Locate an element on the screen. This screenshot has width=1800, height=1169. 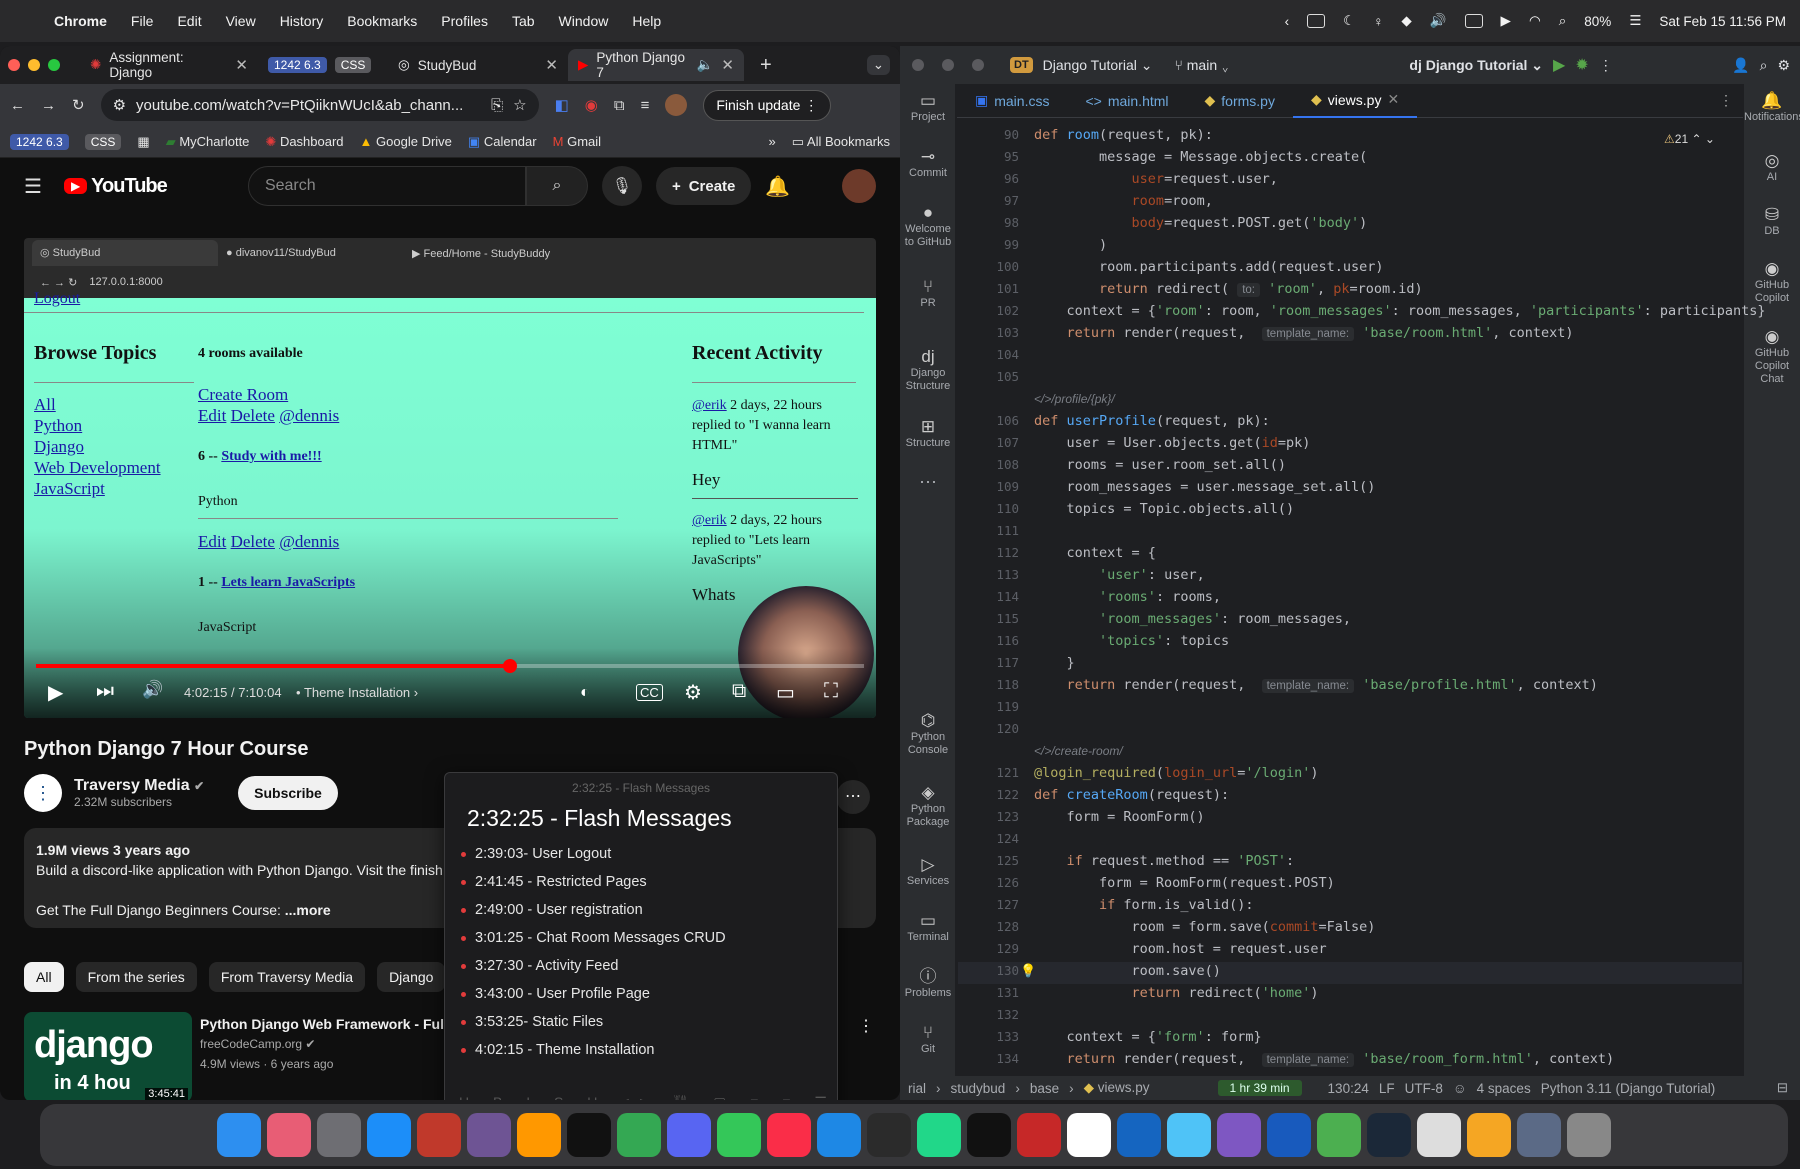
sublime-icon is located at coordinates (539, 1135).